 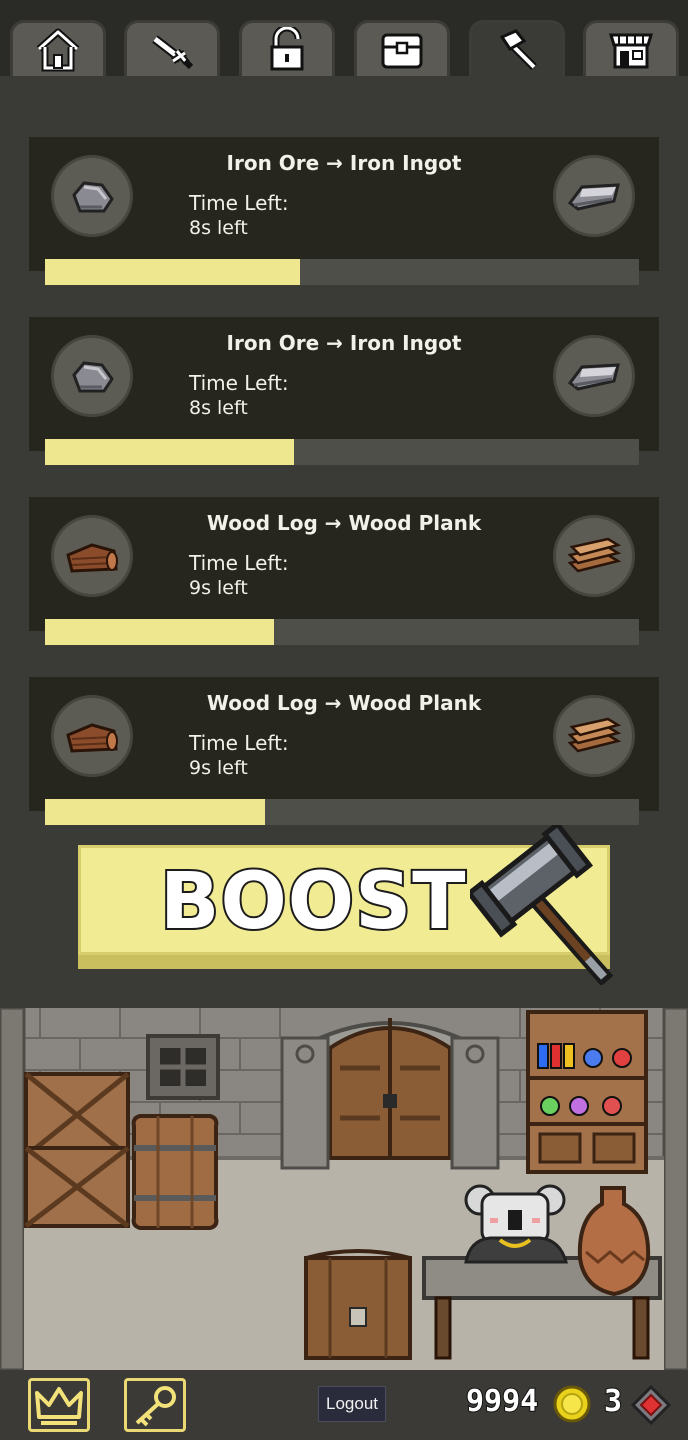 I want to click on logout-button: Logout, so click(x=352, y=1404).